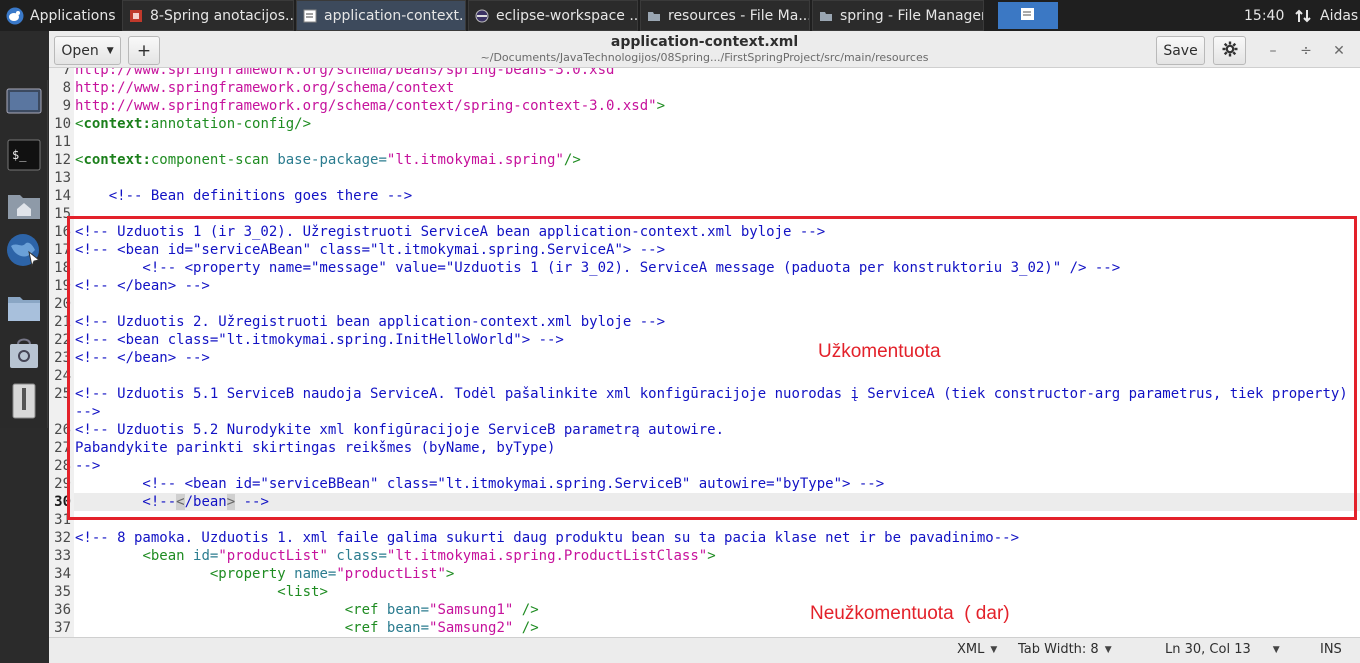 This screenshot has width=1360, height=663. What do you see at coordinates (715, 124) in the screenshot?
I see `code-line: <context:annotation-config/>` at bounding box center [715, 124].